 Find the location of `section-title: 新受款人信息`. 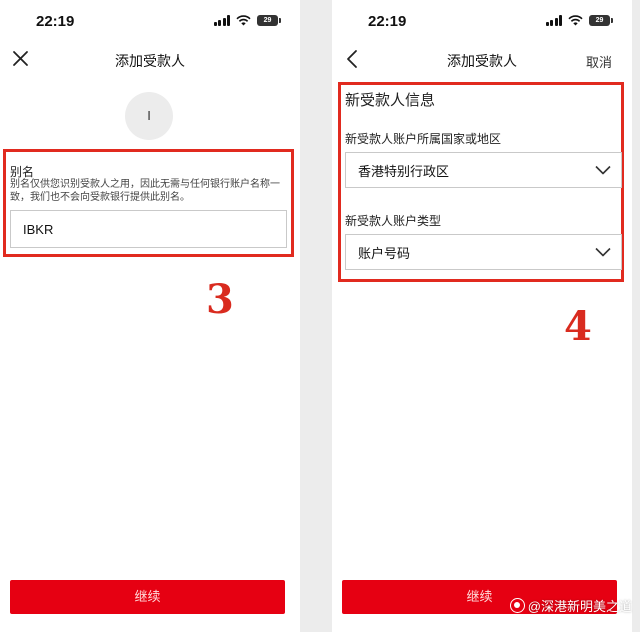

section-title: 新受款人信息 is located at coordinates (390, 100).